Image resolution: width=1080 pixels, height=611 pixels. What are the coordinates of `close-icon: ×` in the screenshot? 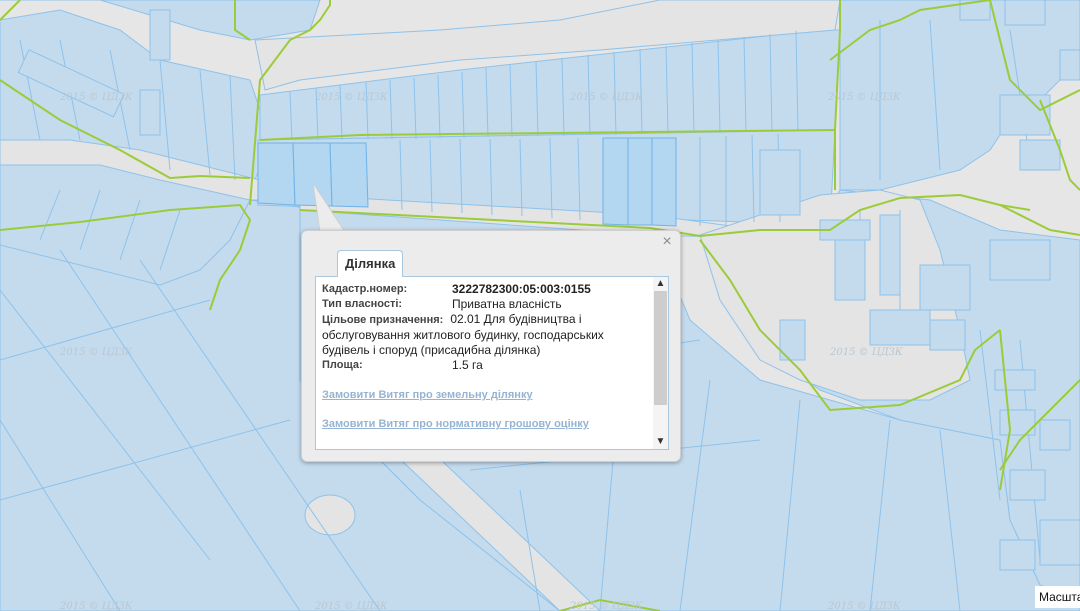 It's located at (667, 242).